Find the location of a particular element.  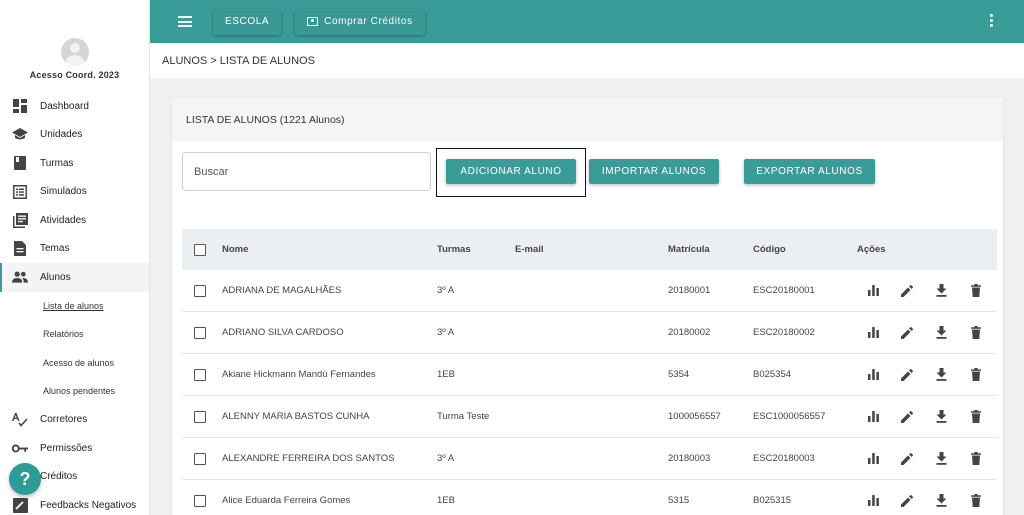

sidebar-subitem-alunos-pendentes: Alunos pendentes is located at coordinates (74, 391).